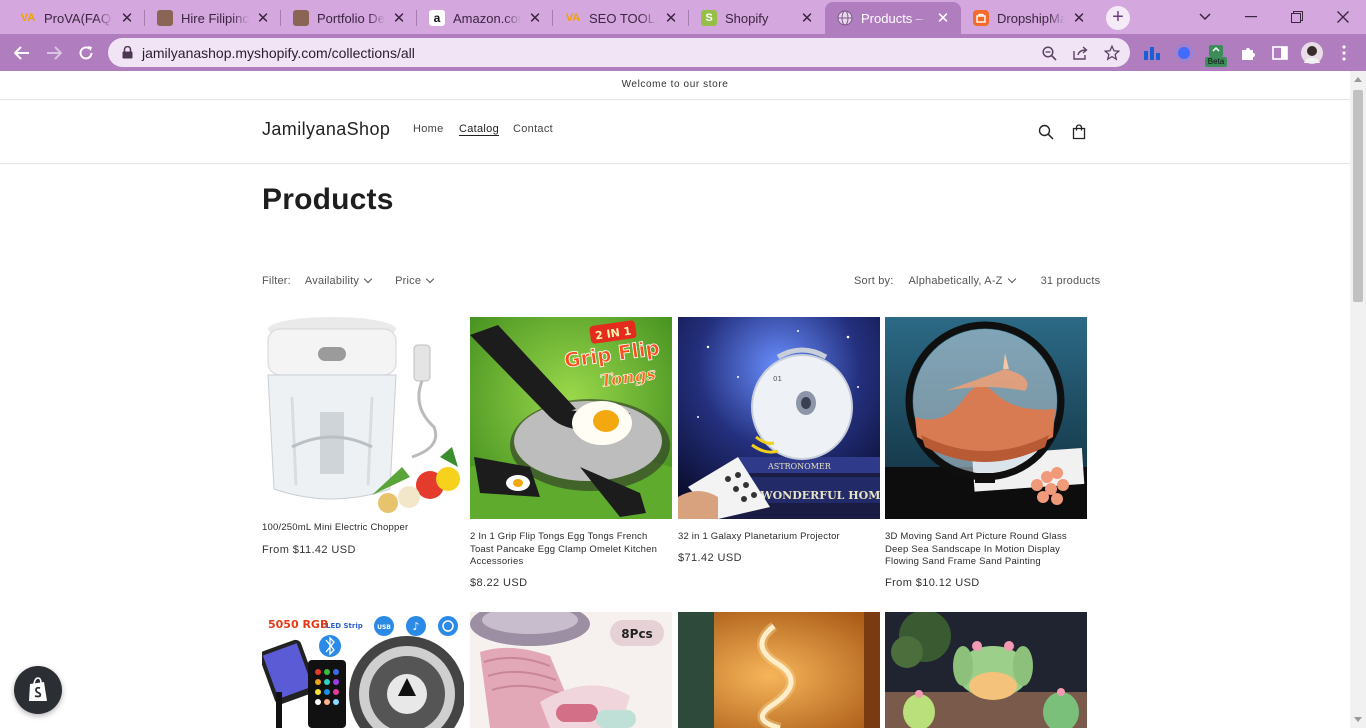 The width and height of the screenshot is (1366, 728). I want to click on image-book-text: ASTRONOMER, so click(799, 466).